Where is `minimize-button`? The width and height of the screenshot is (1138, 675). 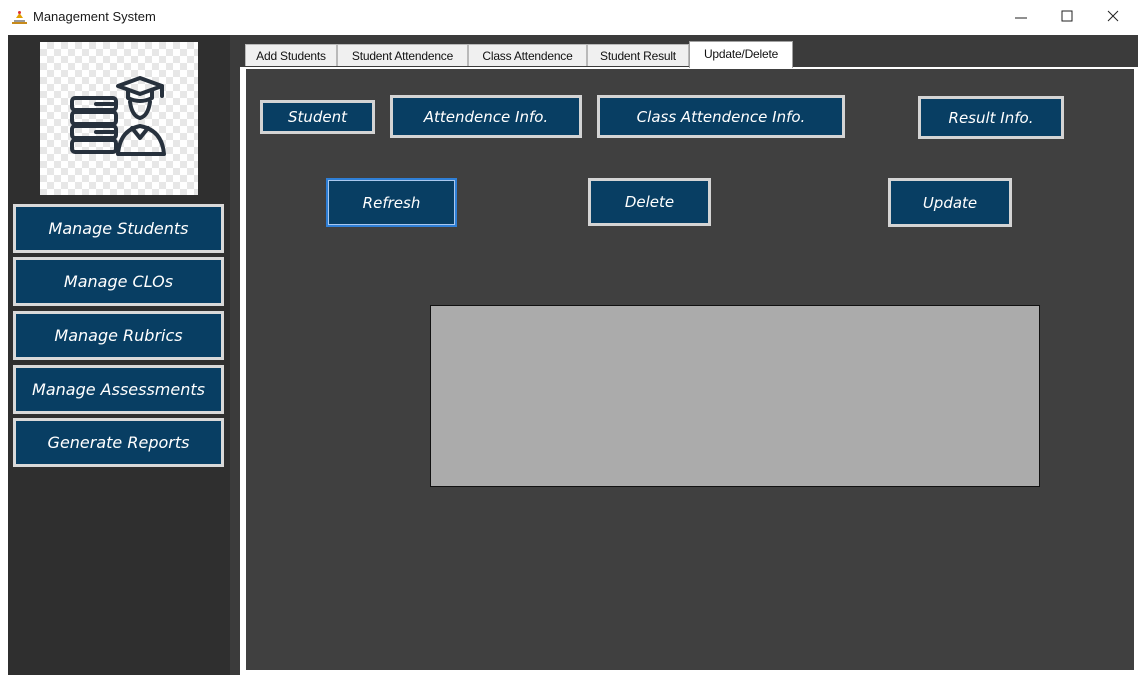 minimize-button is located at coordinates (1021, 16).